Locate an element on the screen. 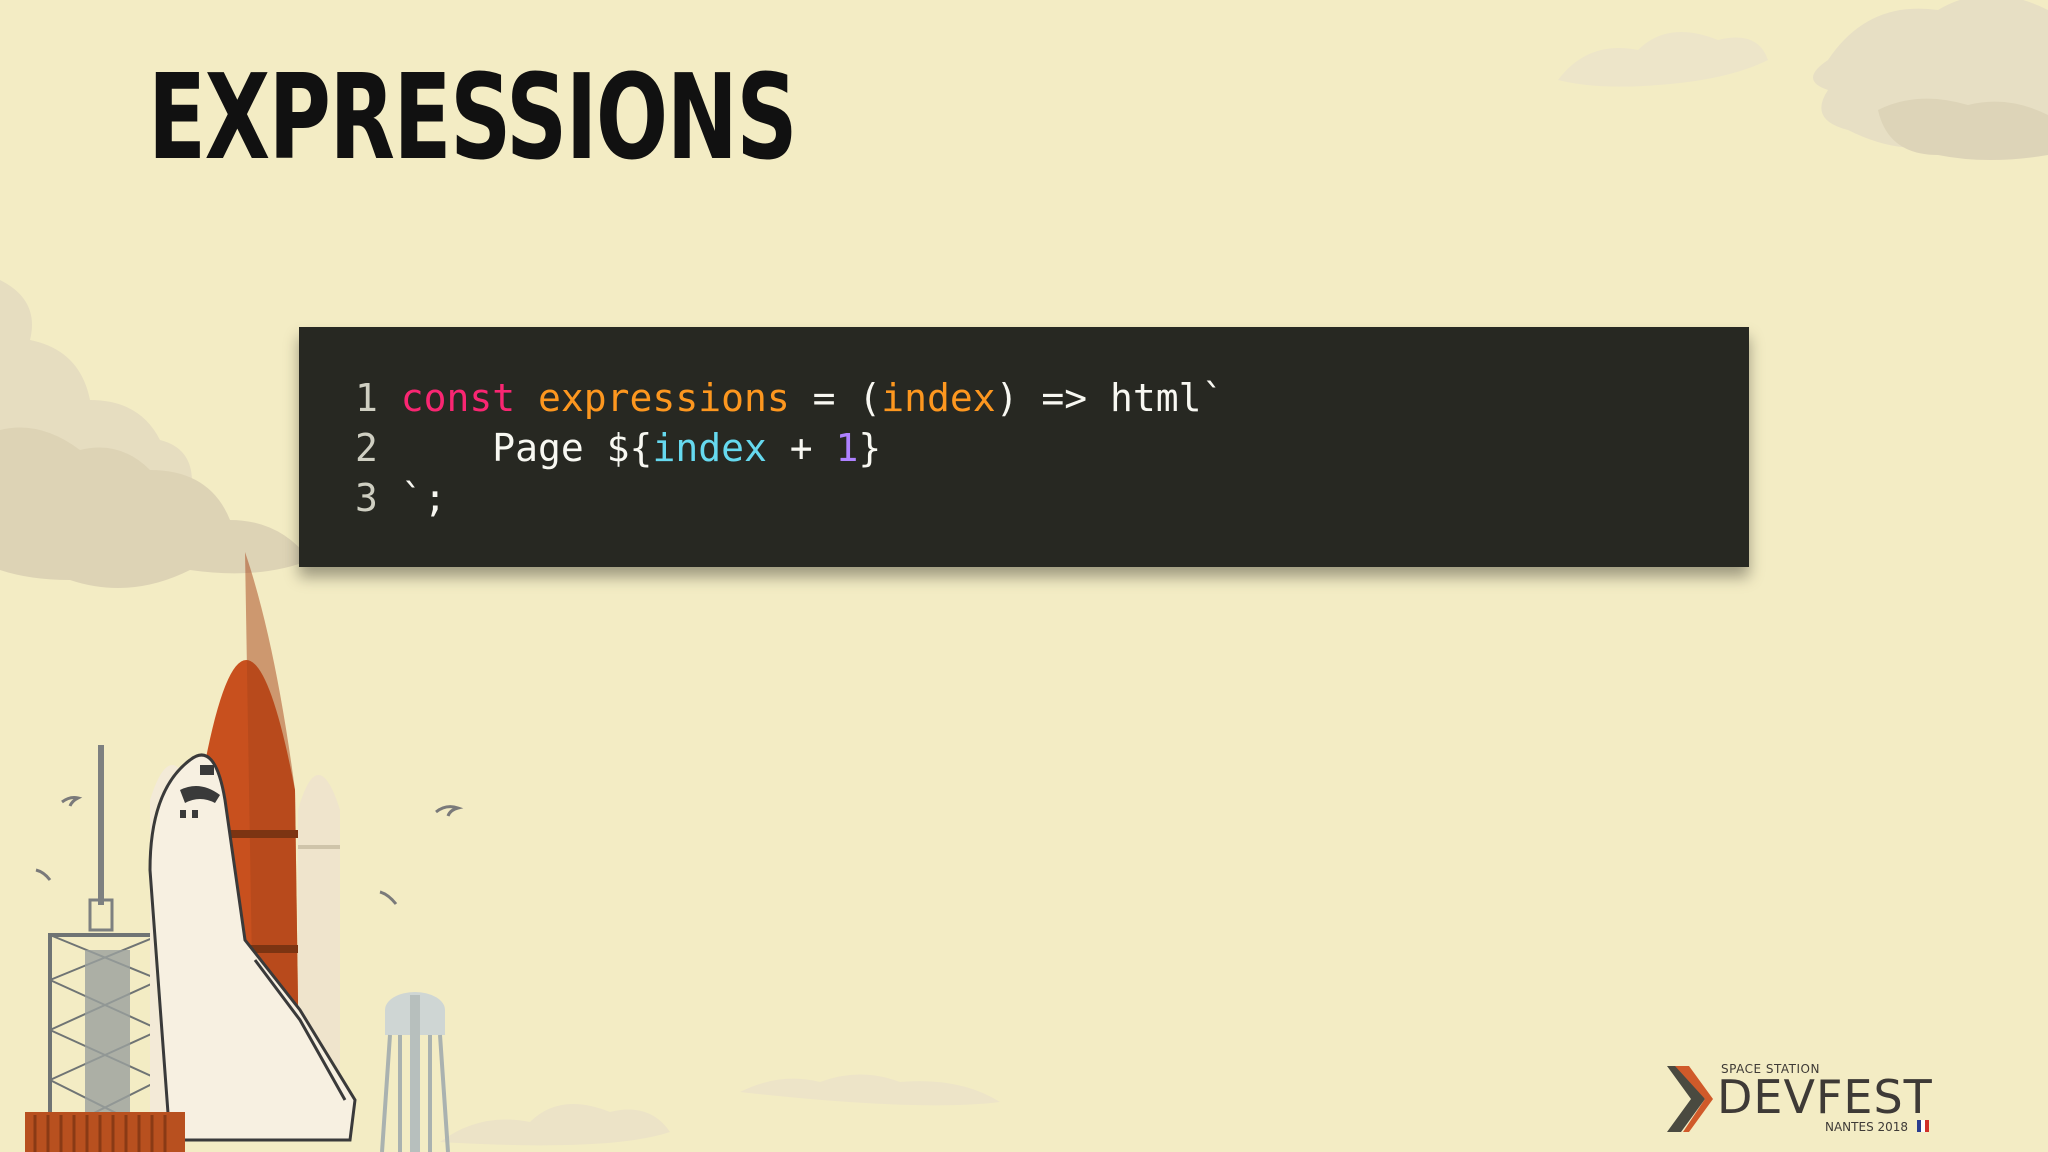  devfest-logo: SPACE STATION DEVFEST NANTES 2018 is located at coordinates (1805, 1100).